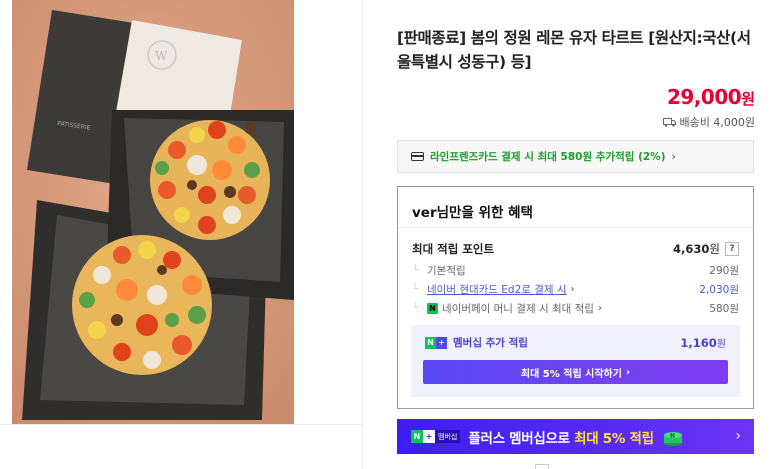 This screenshot has width=773, height=469. Describe the element at coordinates (575, 249) in the screenshot. I see `max-points-row: 최대 적립 포인트 4,630원 ?` at that location.